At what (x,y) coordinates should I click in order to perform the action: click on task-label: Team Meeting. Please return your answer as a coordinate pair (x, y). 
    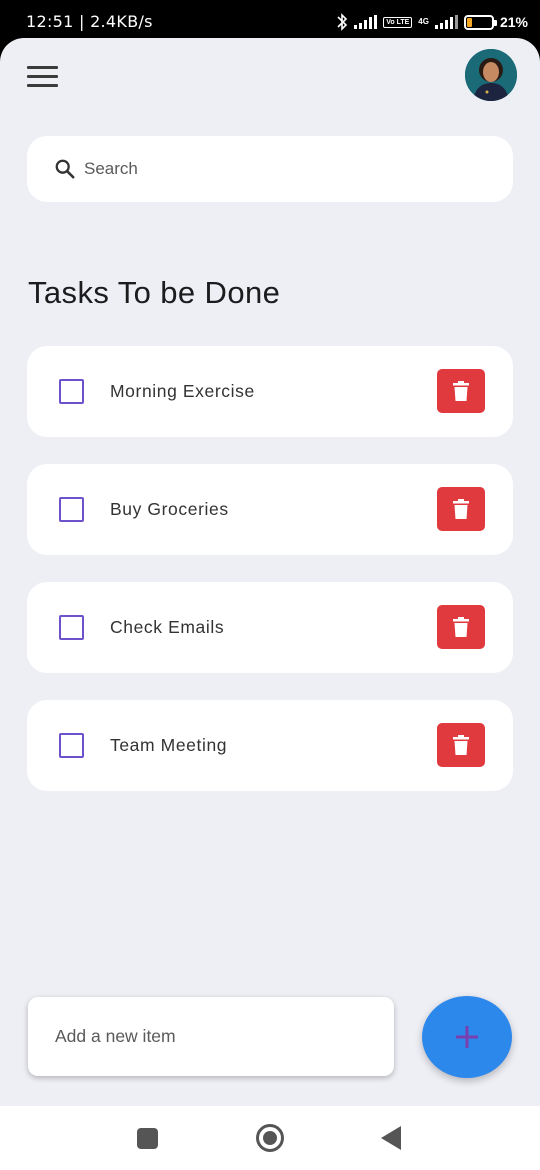
    Looking at the image, I should click on (169, 745).